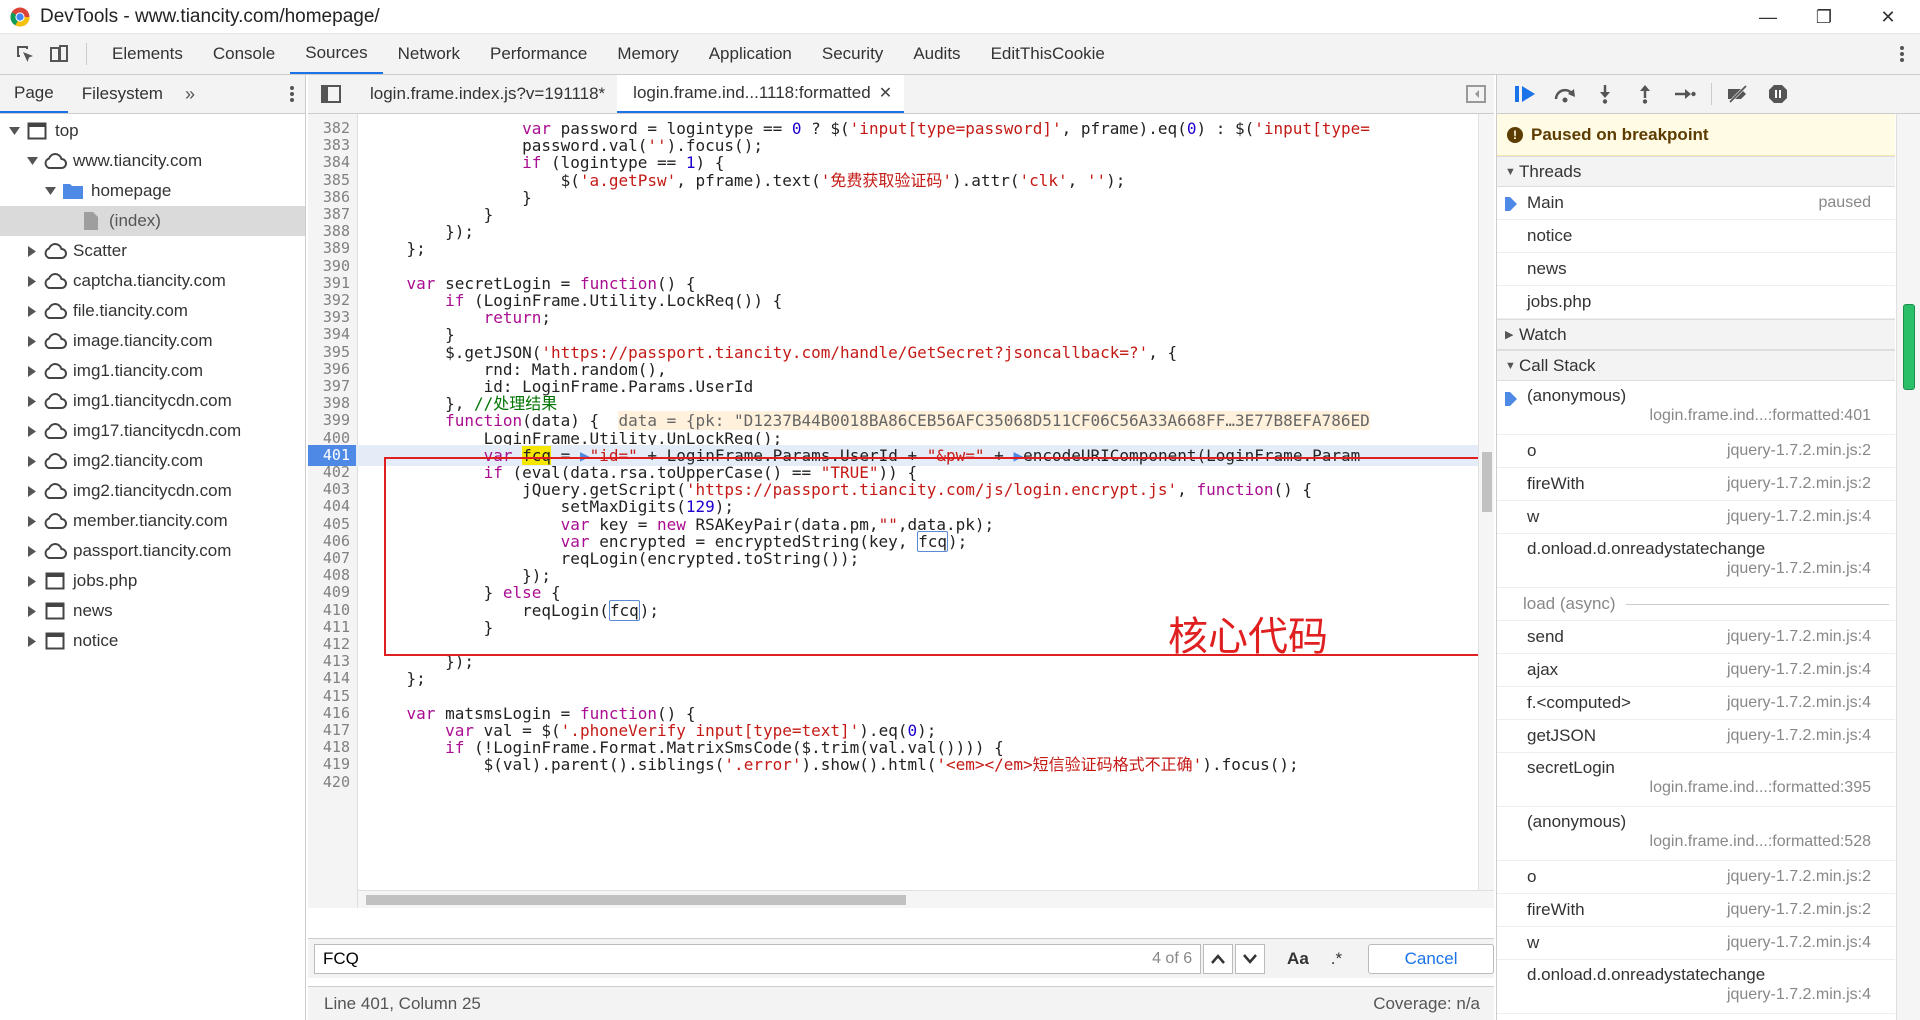 This screenshot has width=1920, height=1020. What do you see at coordinates (647, 54) in the screenshot?
I see `tab-memory: Memory` at bounding box center [647, 54].